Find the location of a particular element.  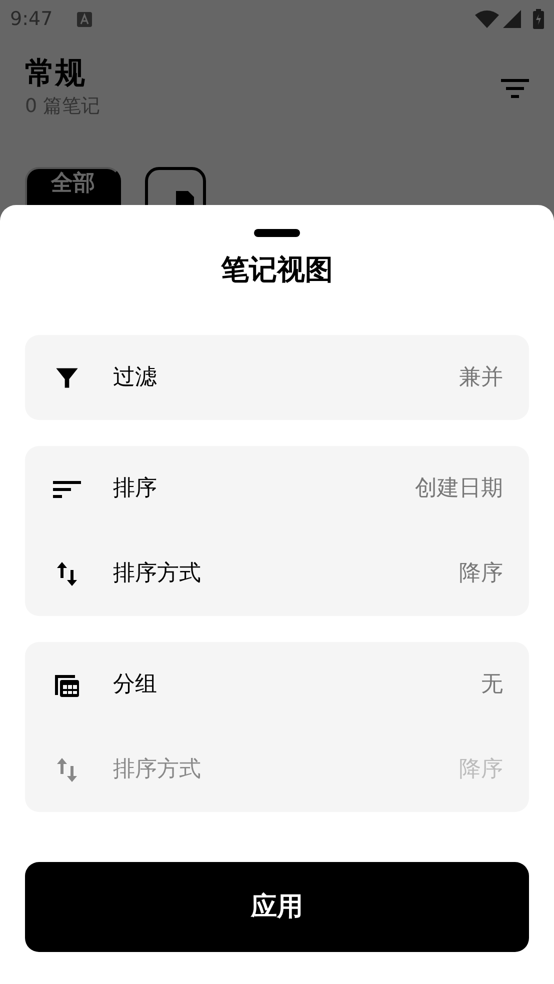

status-time: 9:47 is located at coordinates (31, 19).